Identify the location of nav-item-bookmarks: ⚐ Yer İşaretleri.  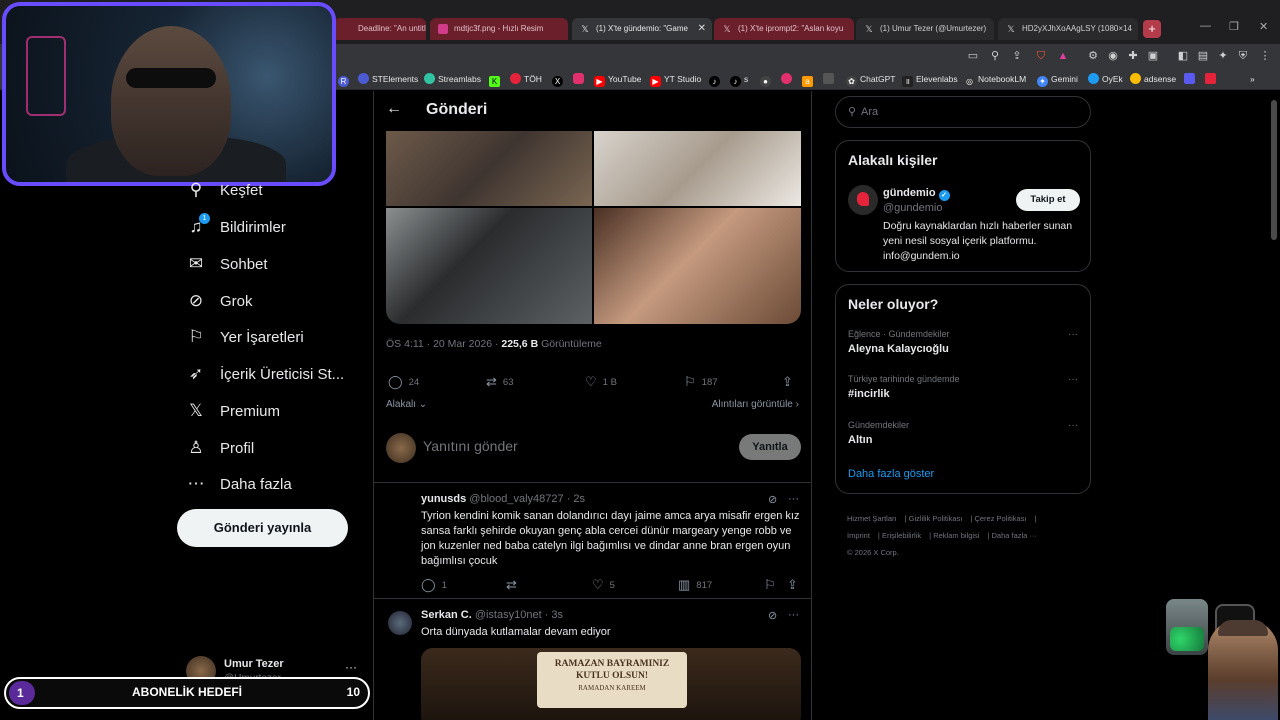
(244, 337).